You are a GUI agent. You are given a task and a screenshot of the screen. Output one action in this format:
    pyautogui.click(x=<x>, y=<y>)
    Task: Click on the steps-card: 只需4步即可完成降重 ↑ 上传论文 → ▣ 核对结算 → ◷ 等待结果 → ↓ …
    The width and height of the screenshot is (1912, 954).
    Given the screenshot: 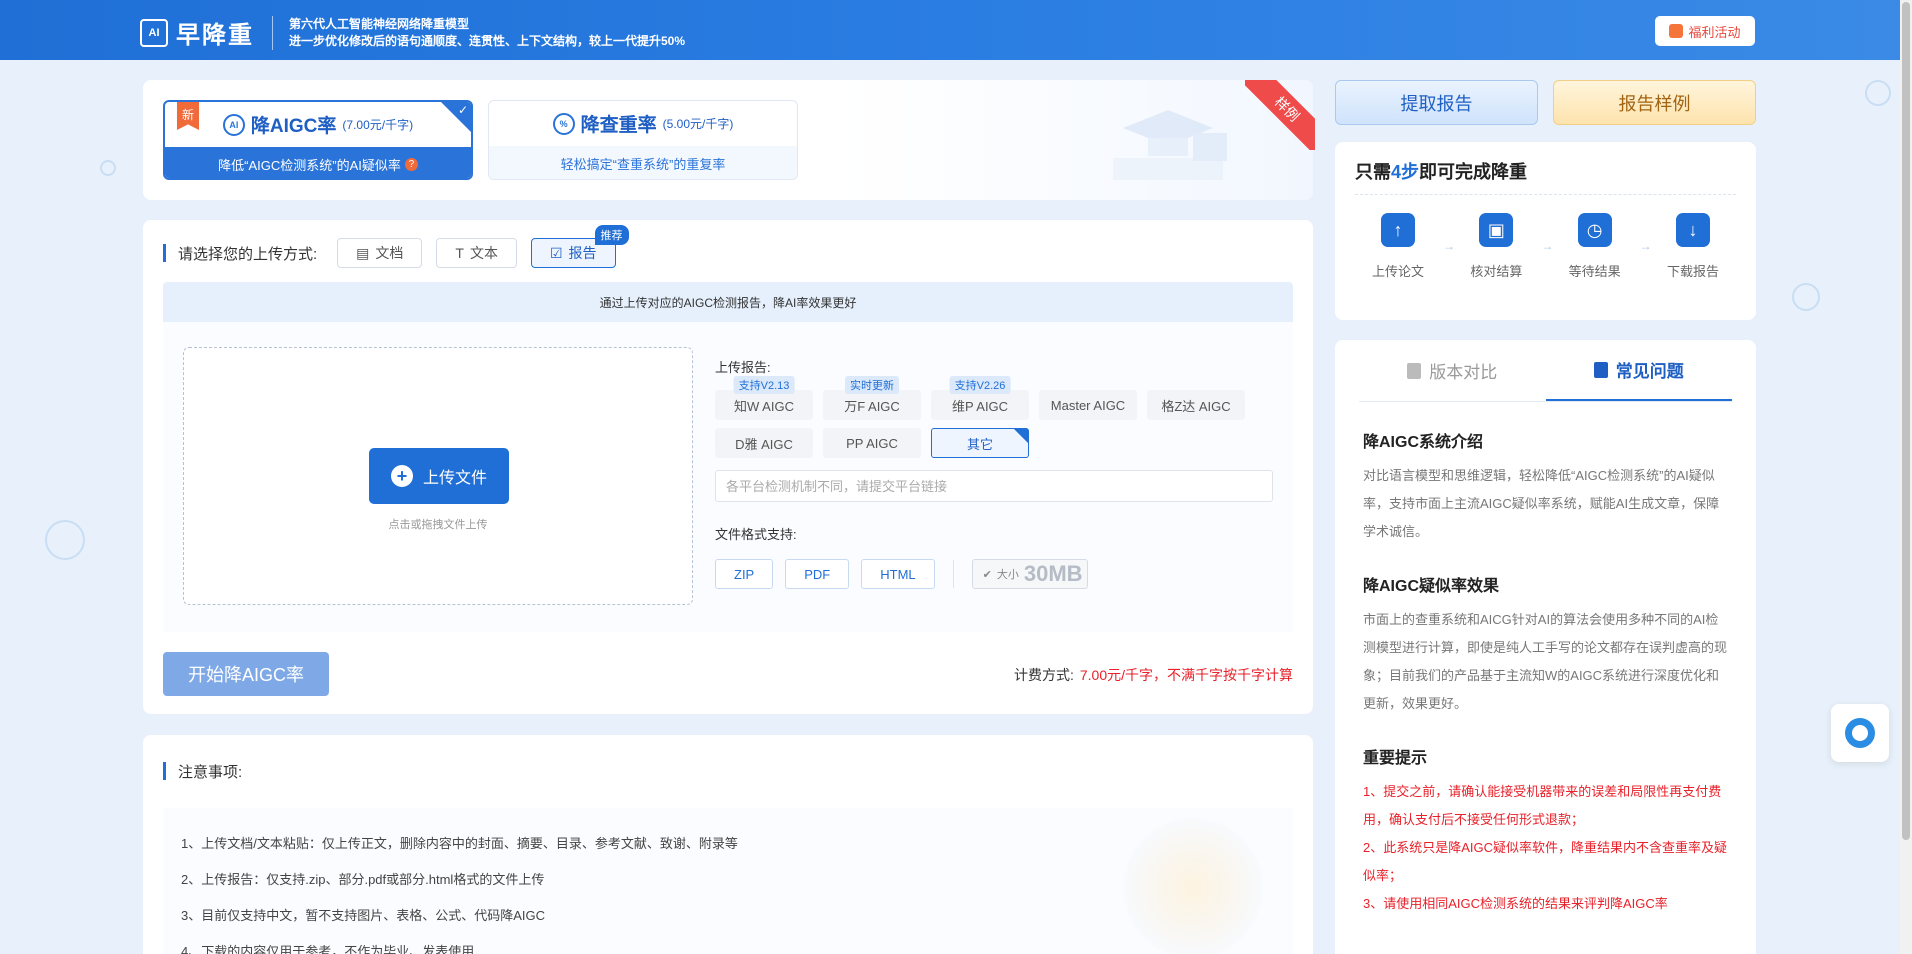 What is the action you would take?
    pyautogui.click(x=1545, y=231)
    